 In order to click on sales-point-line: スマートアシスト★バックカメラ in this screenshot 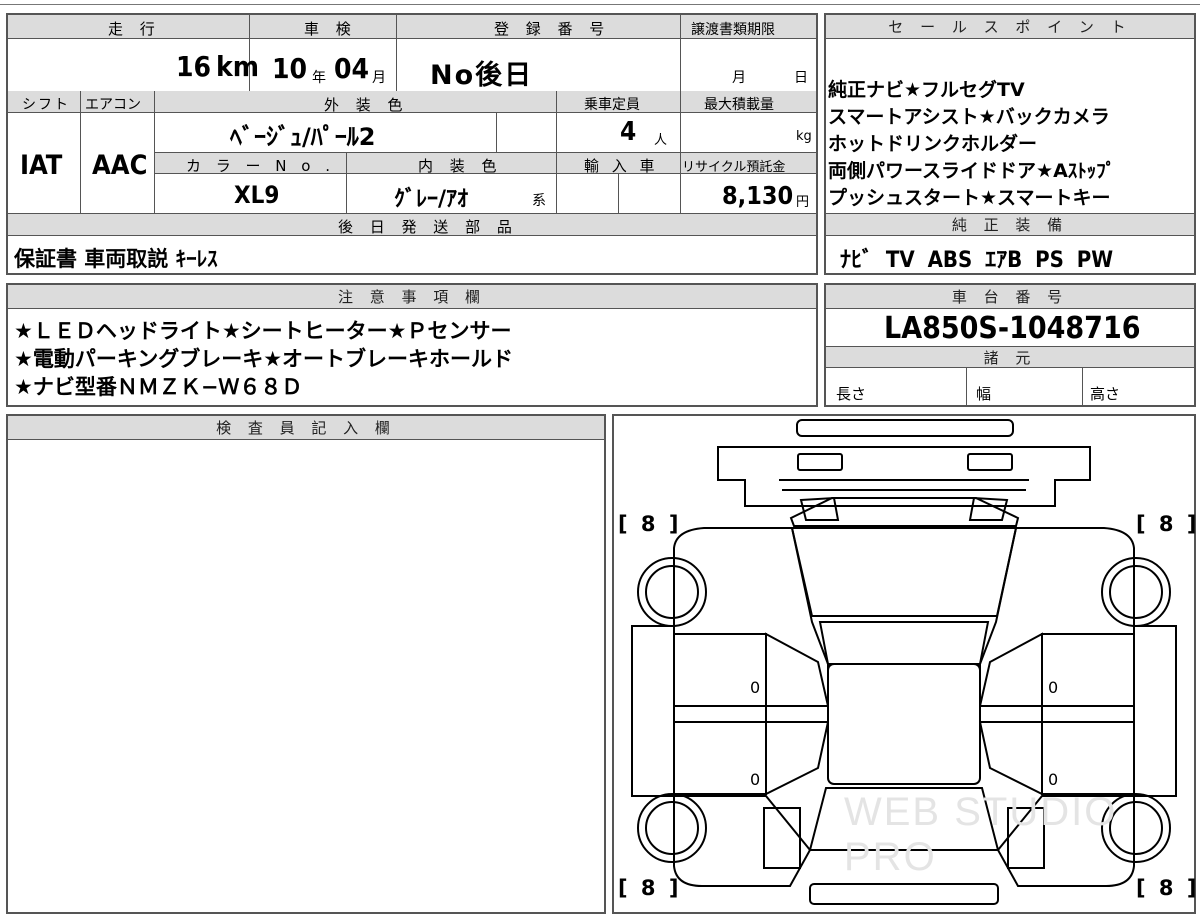, I will do `click(969, 117)`.